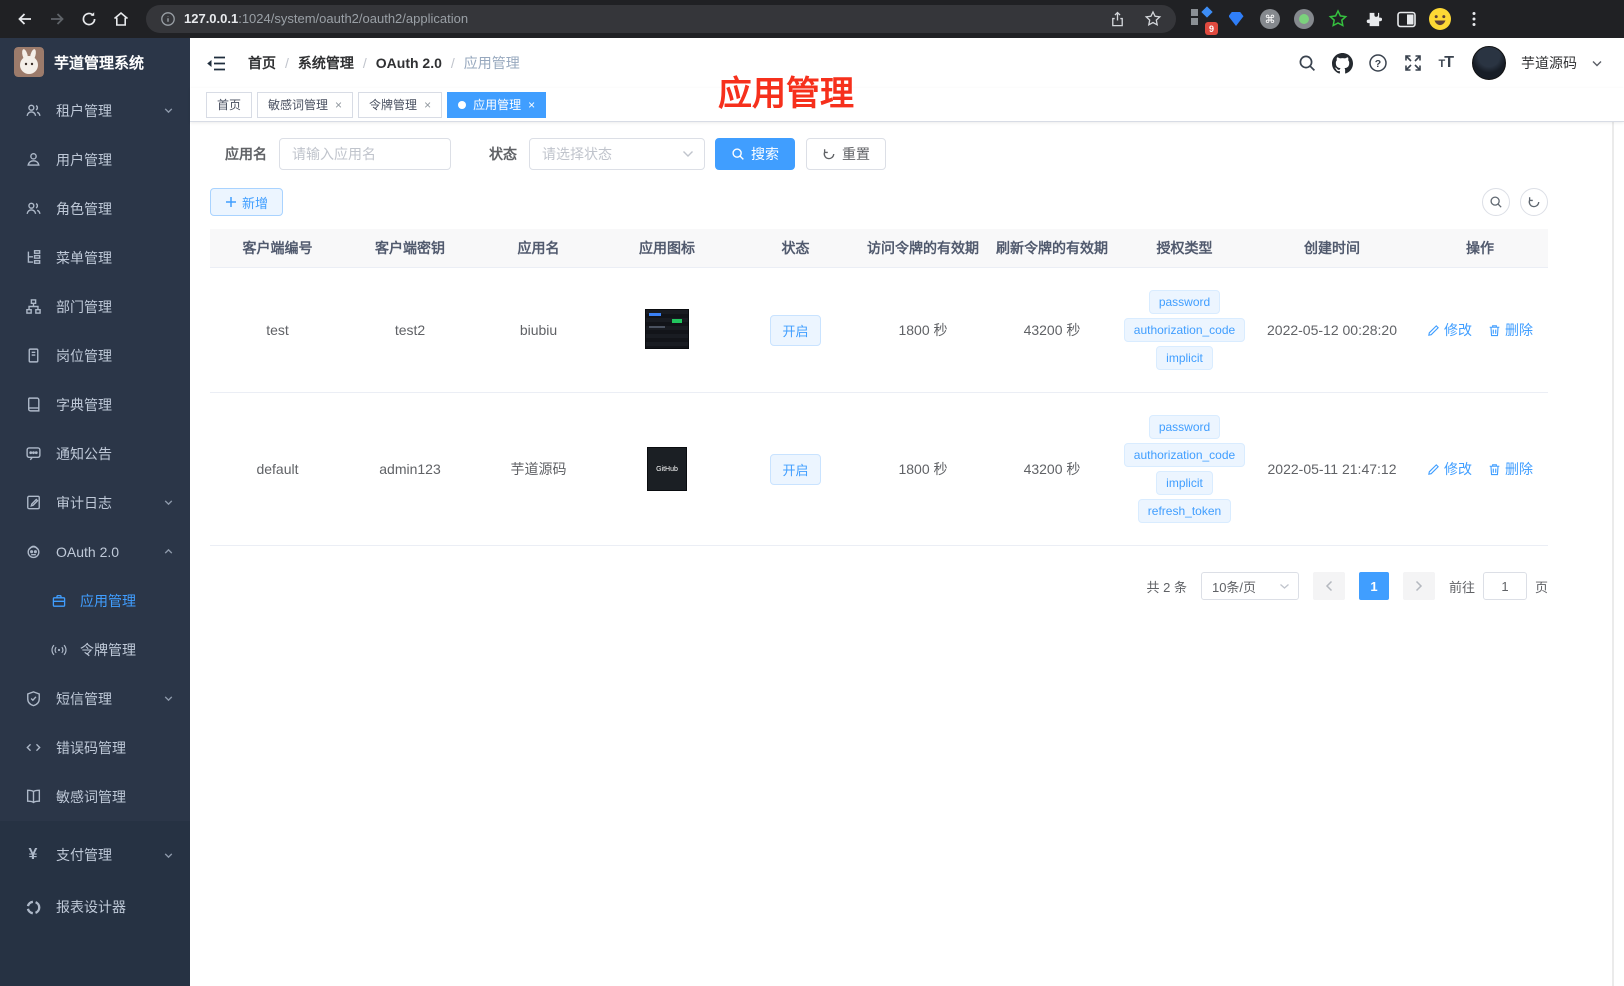  What do you see at coordinates (33, 698) in the screenshot?
I see `shield-check-icon` at bounding box center [33, 698].